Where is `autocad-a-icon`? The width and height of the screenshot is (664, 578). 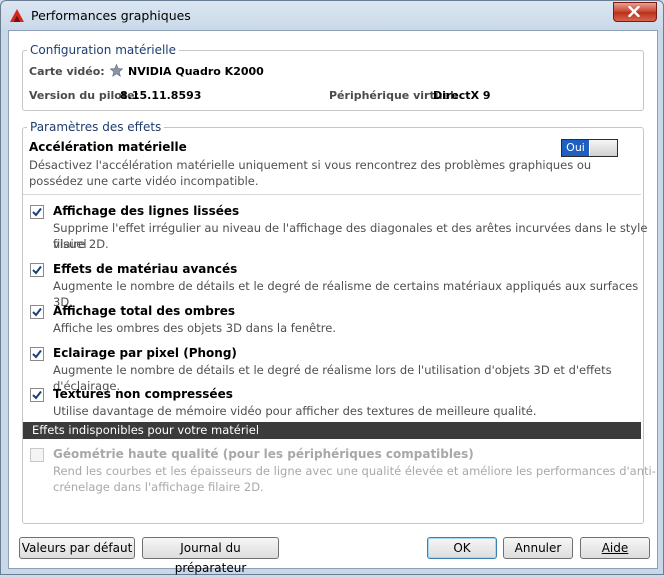 autocad-a-icon is located at coordinates (17, 15).